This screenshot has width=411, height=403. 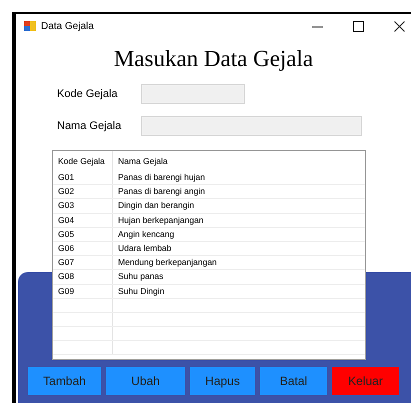 I want to click on action-button: Batal, so click(x=293, y=381).